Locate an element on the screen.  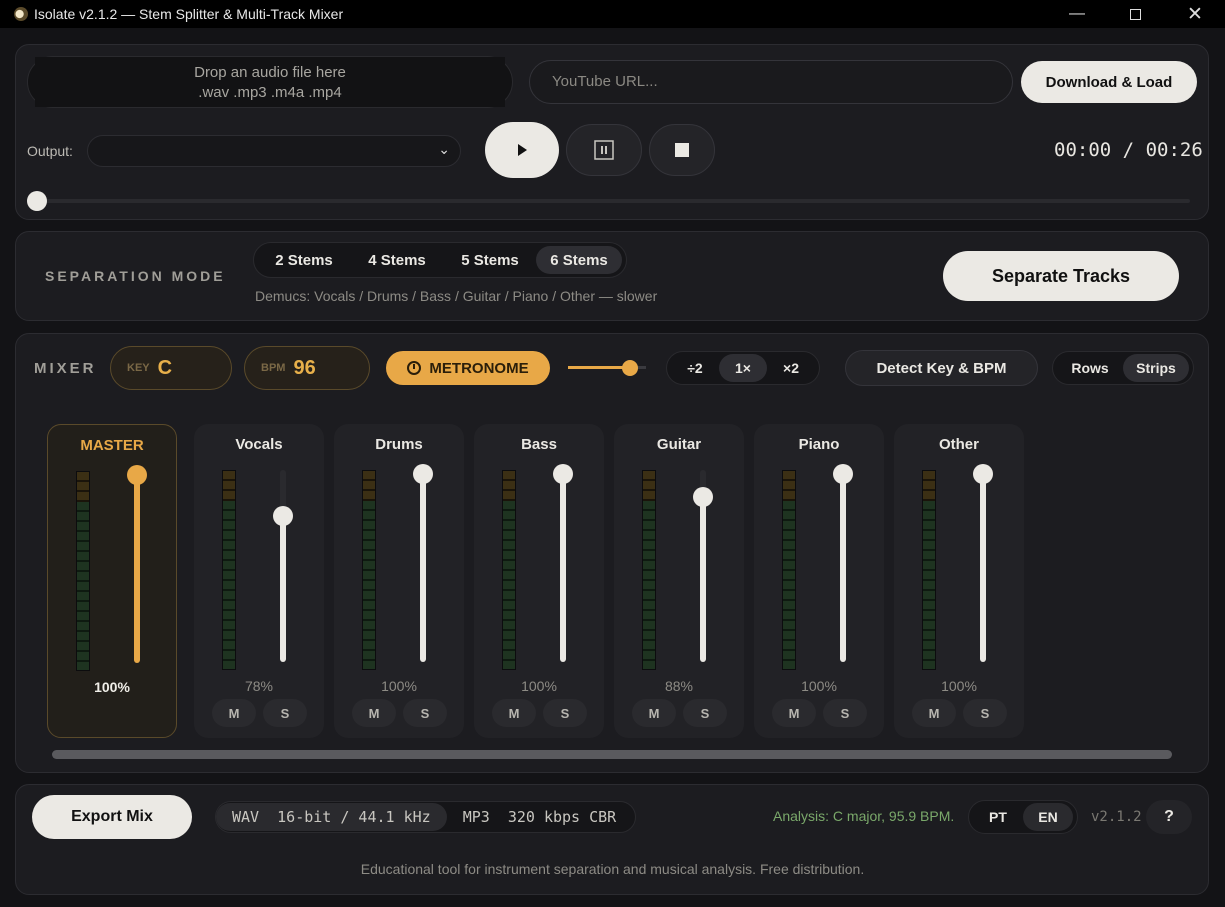
channel-name: Other is located at coordinates (958, 444).